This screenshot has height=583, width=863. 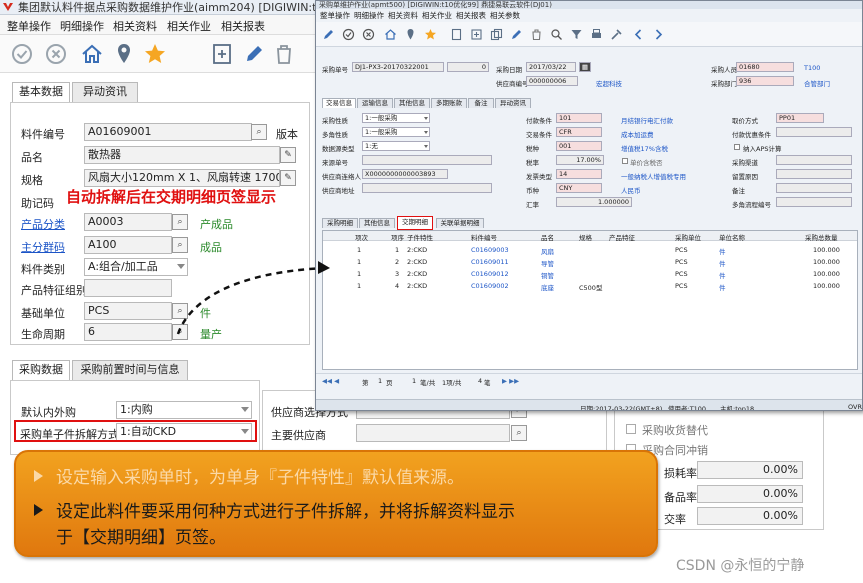 I want to click on po-tab-trade: 交易信息, so click(x=339, y=103).